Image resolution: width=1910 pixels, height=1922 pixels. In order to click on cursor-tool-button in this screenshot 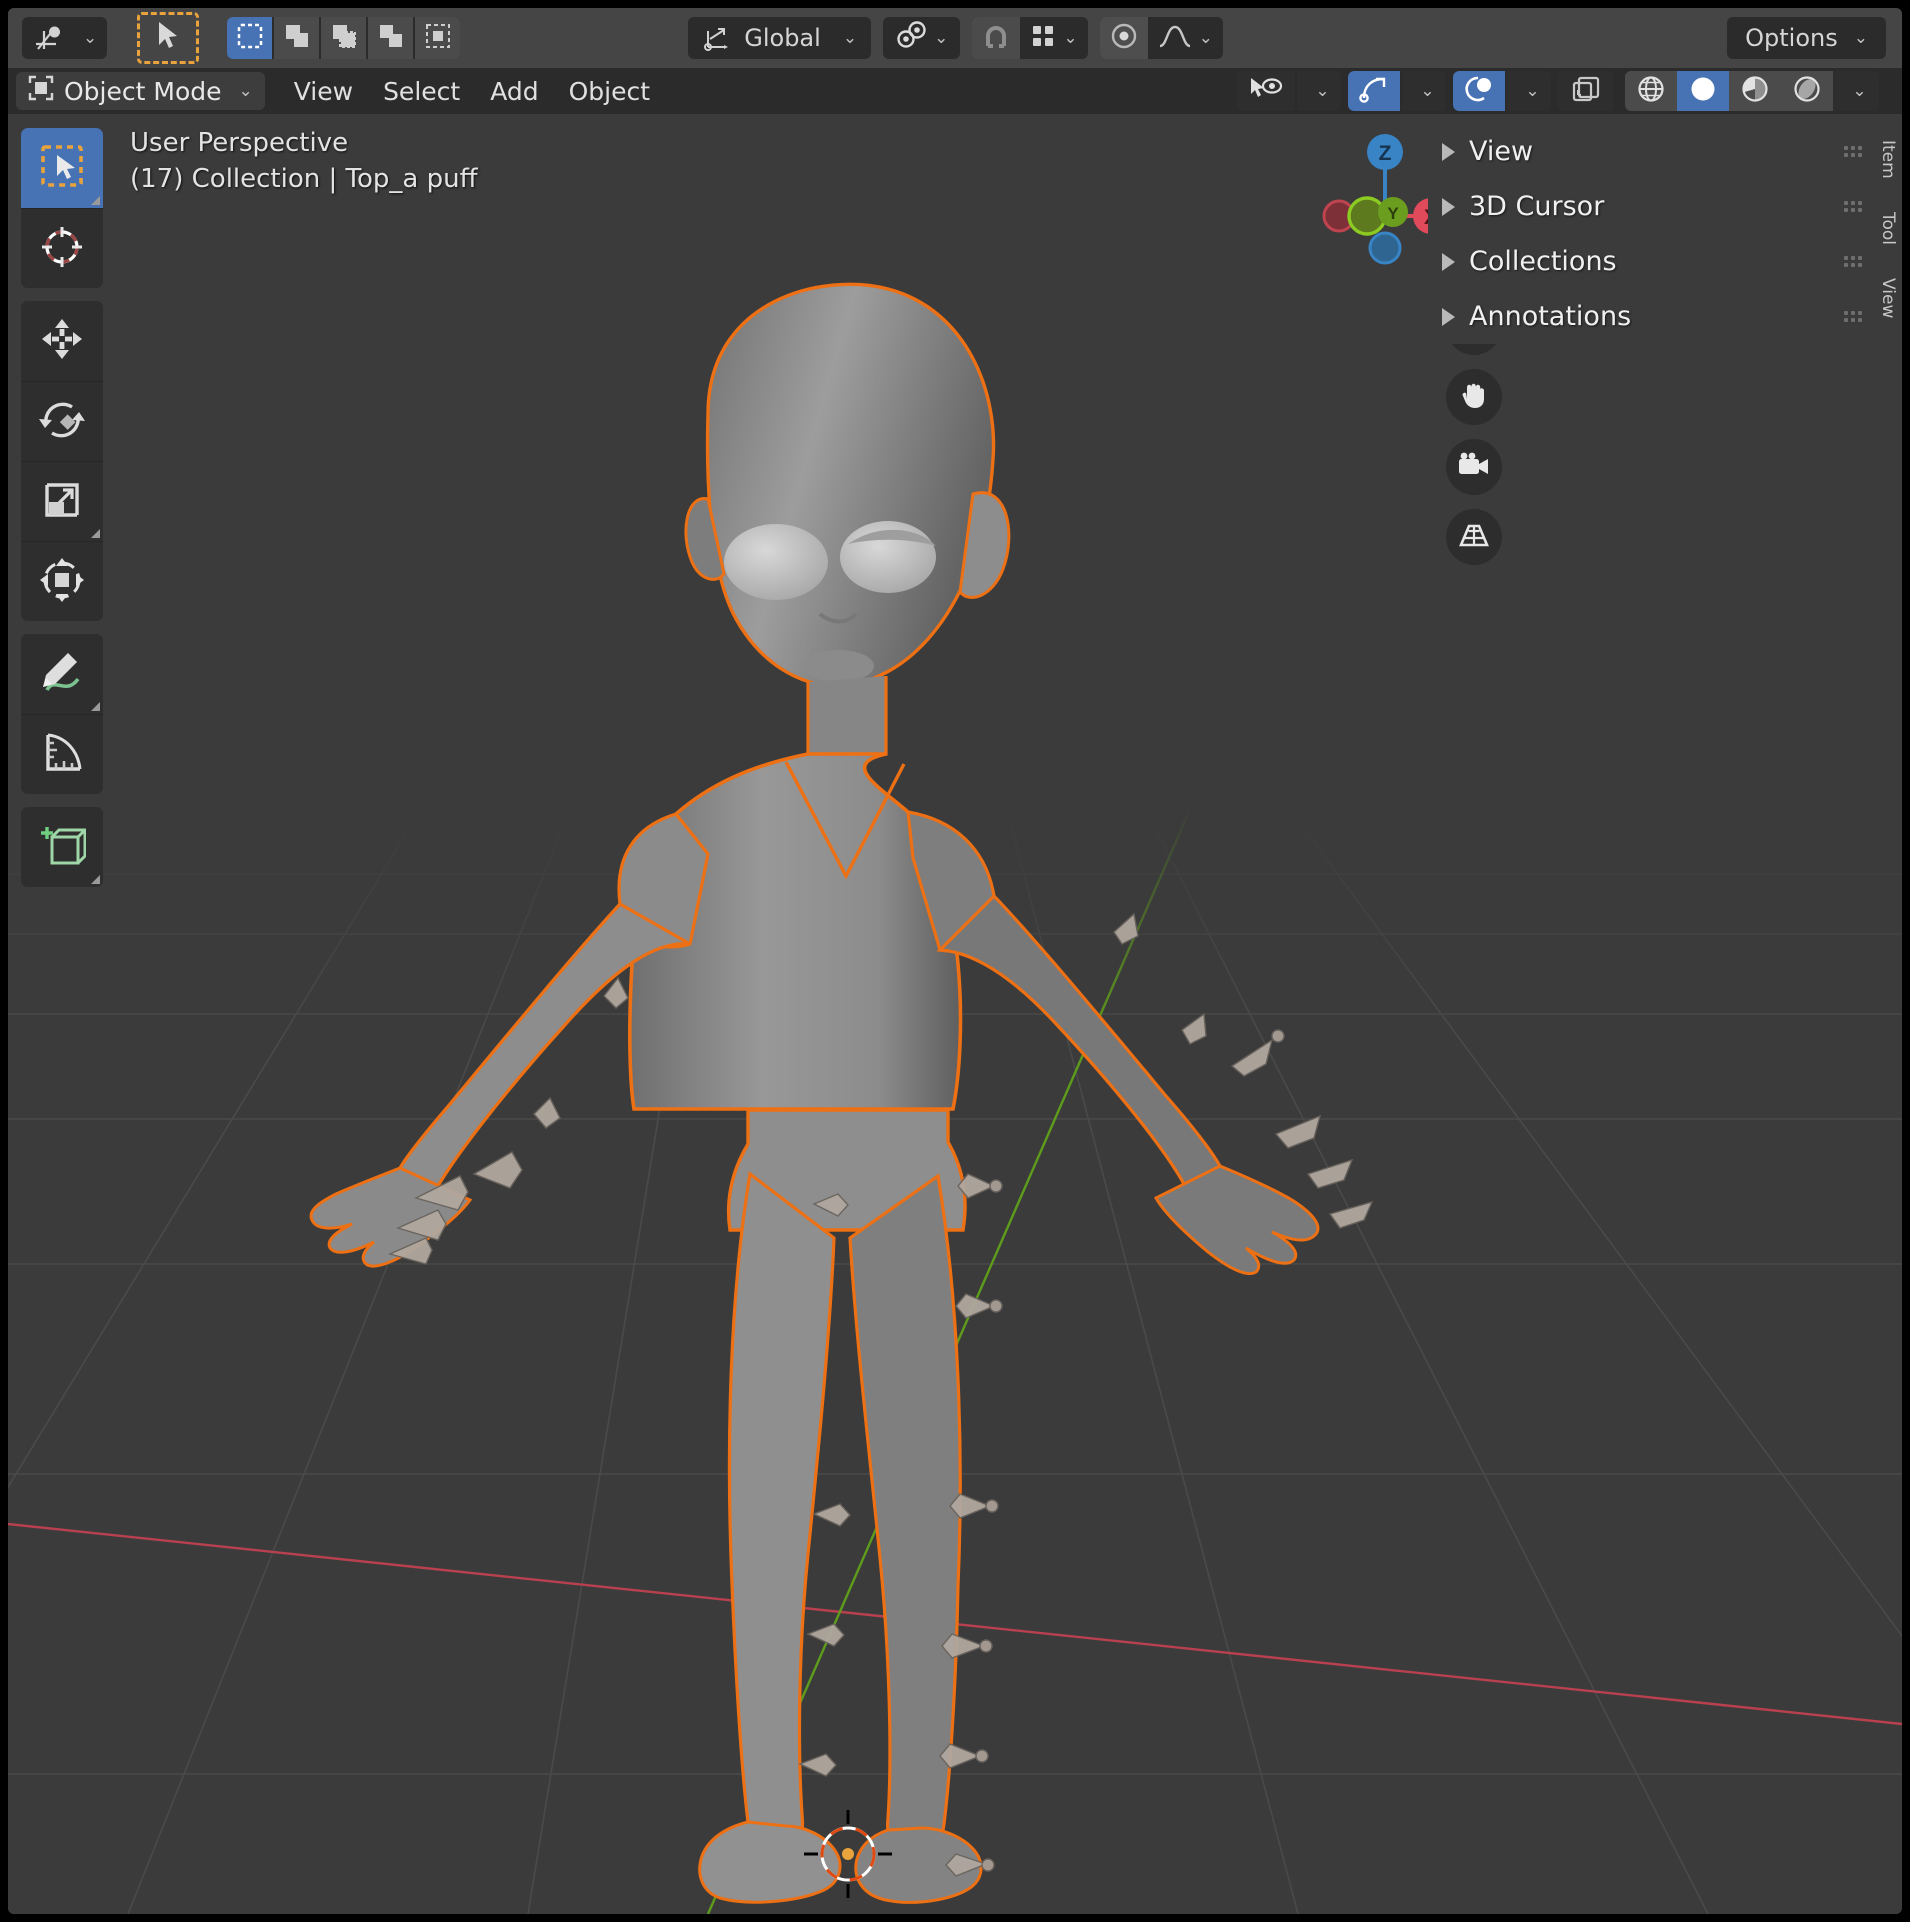, I will do `click(62, 248)`.